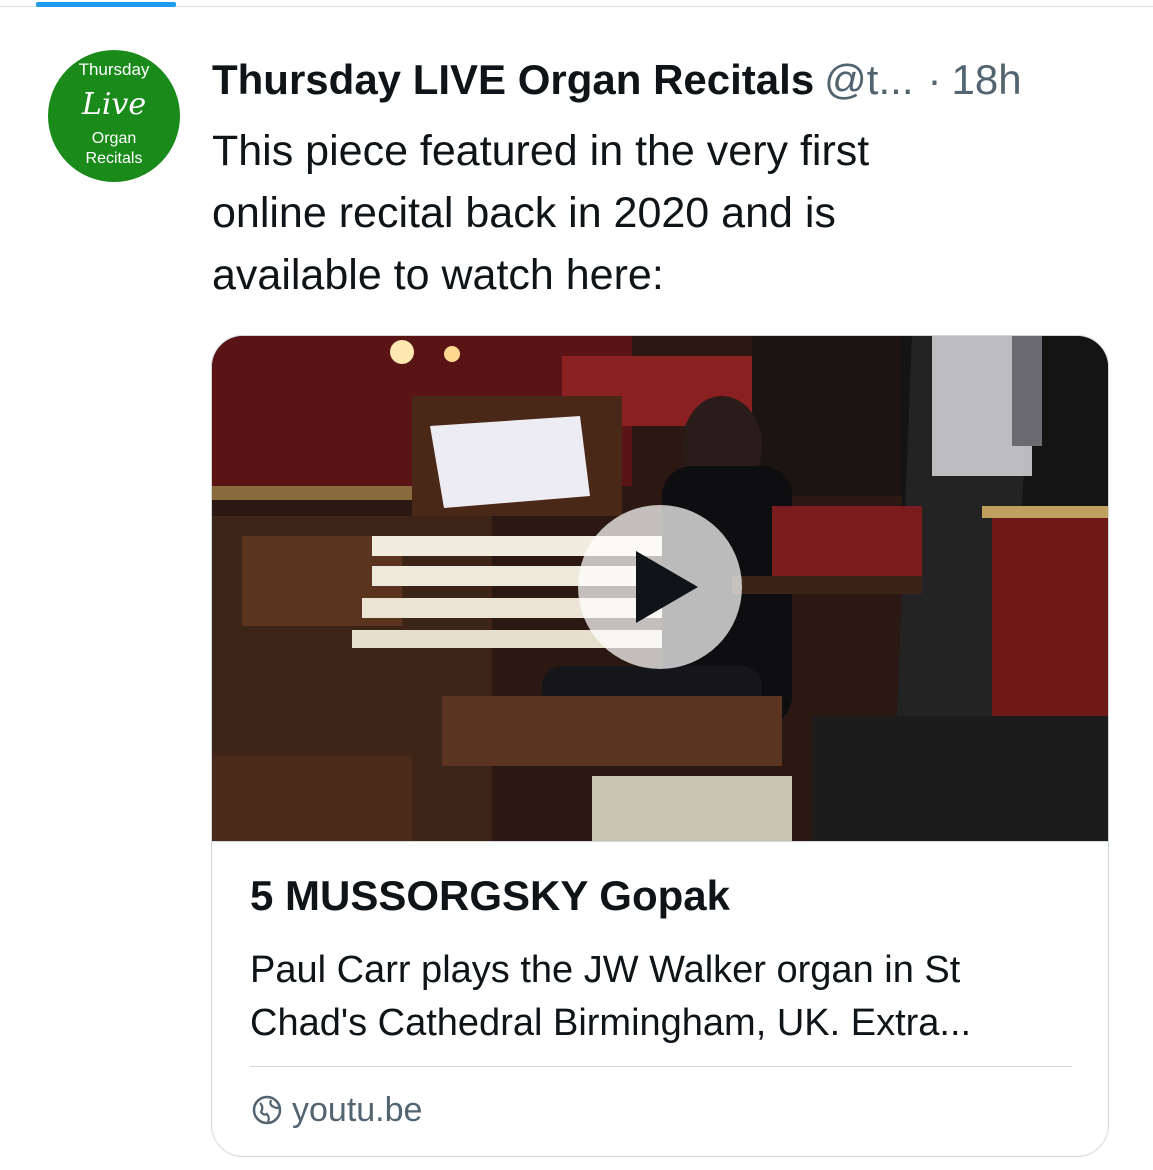  Describe the element at coordinates (661, 1066) in the screenshot. I see `card-separator` at that location.